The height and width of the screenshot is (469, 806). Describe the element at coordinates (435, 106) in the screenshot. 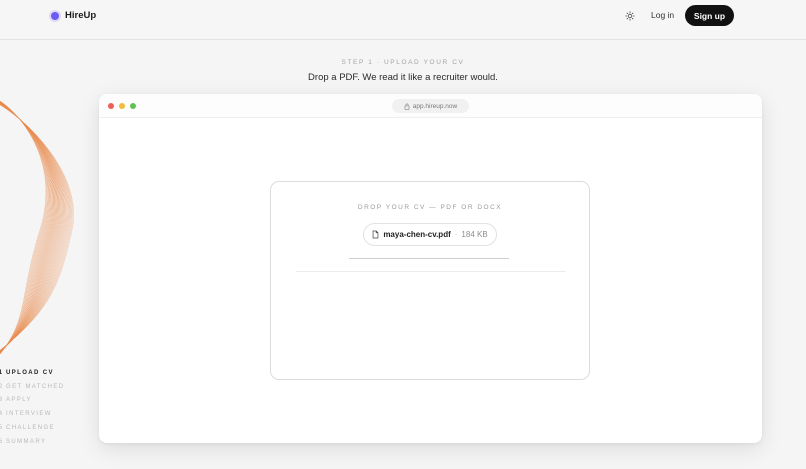

I see `url-text: app.hireup.now` at that location.